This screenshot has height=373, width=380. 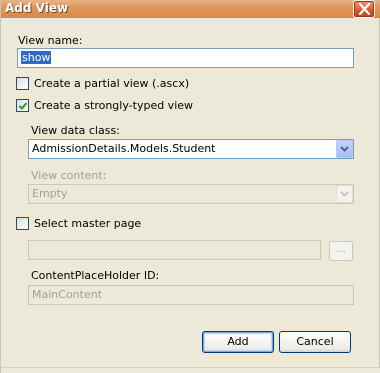 I want to click on view-content-select: Empty, so click(x=191, y=194).